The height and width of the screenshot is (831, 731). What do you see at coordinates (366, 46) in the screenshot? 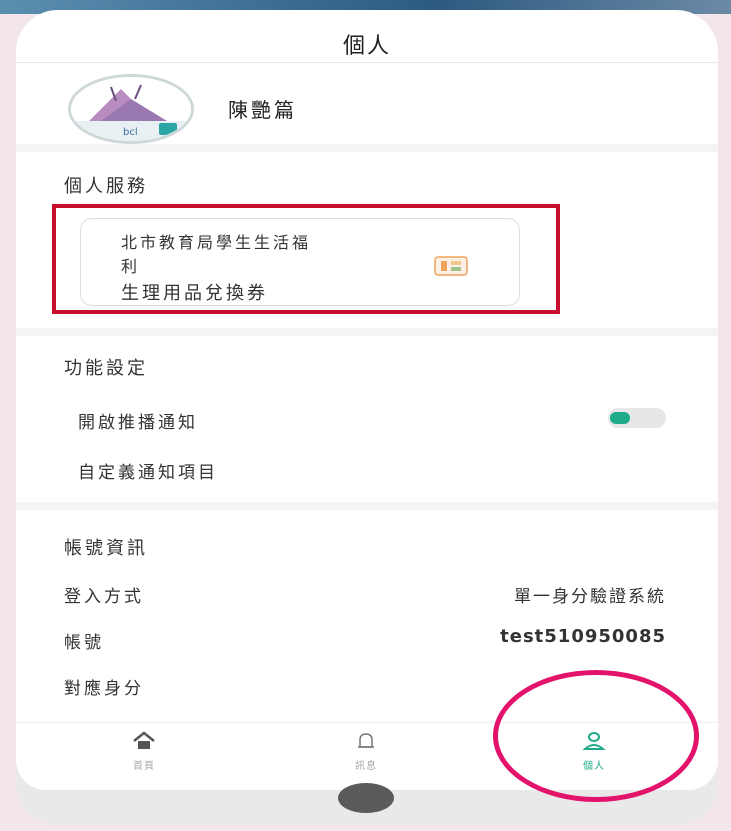
I see `page-title: 個人` at bounding box center [366, 46].